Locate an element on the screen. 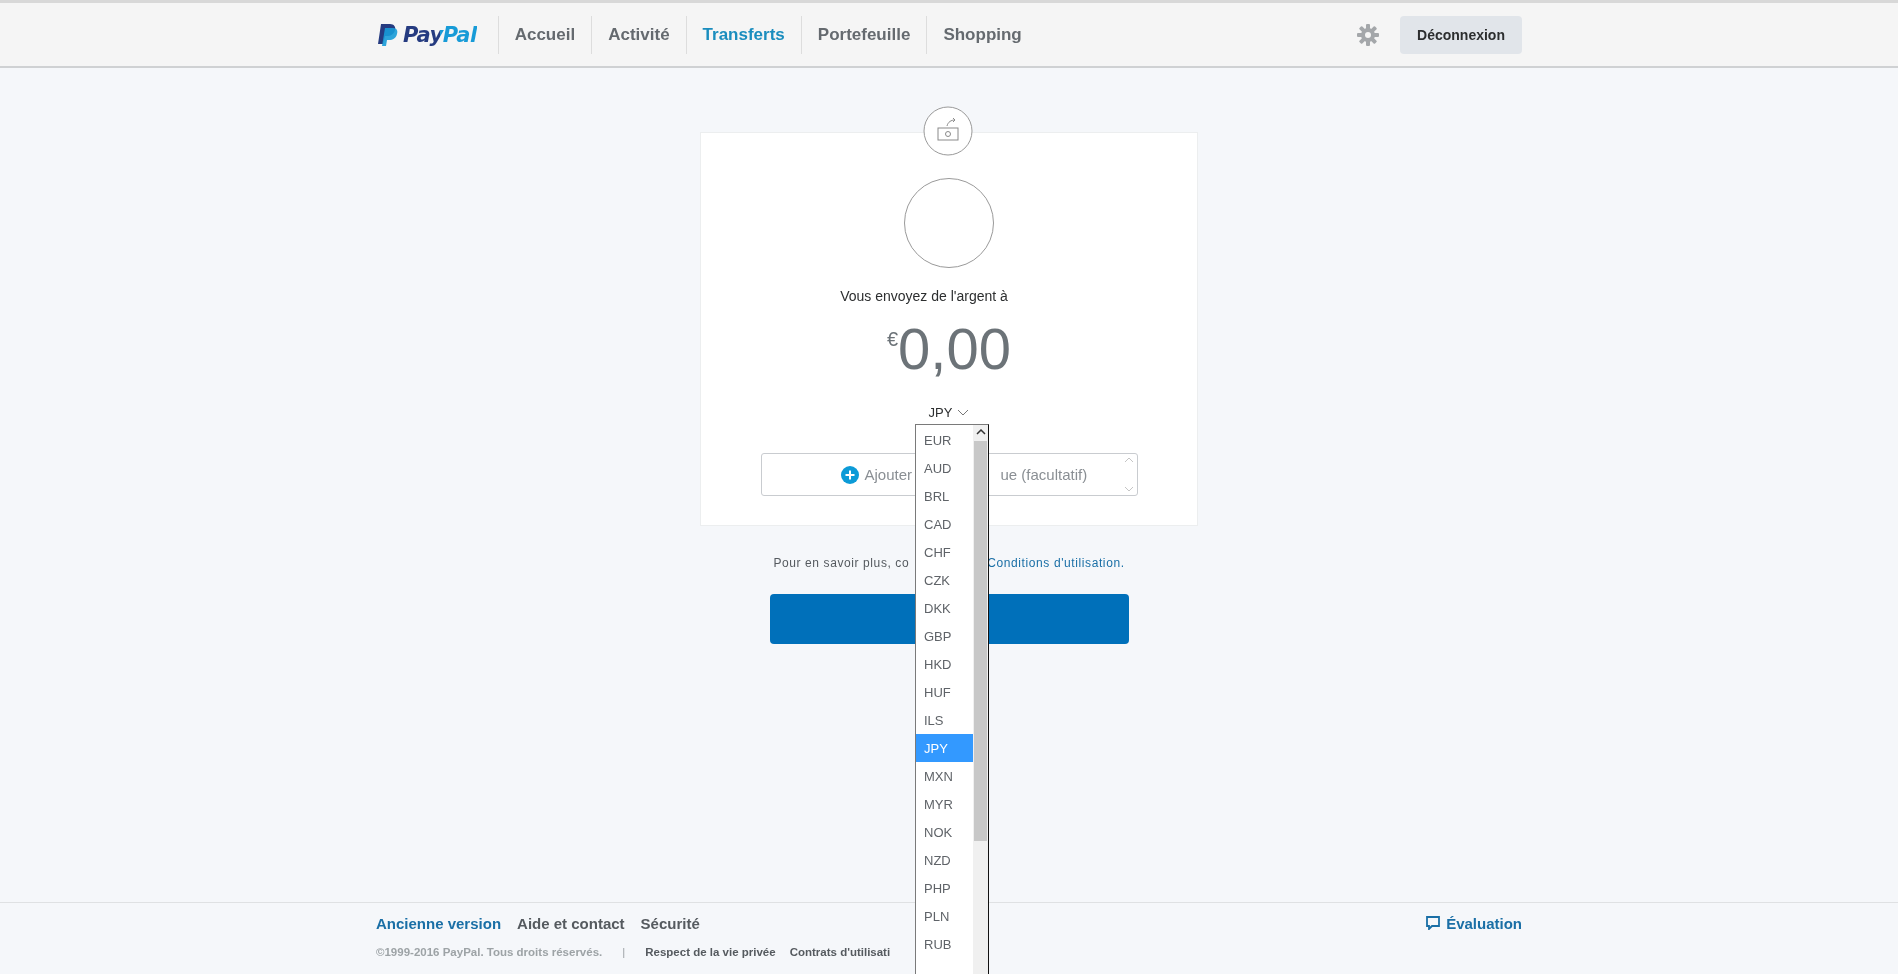  amount-value: 0,00 is located at coordinates (954, 349).